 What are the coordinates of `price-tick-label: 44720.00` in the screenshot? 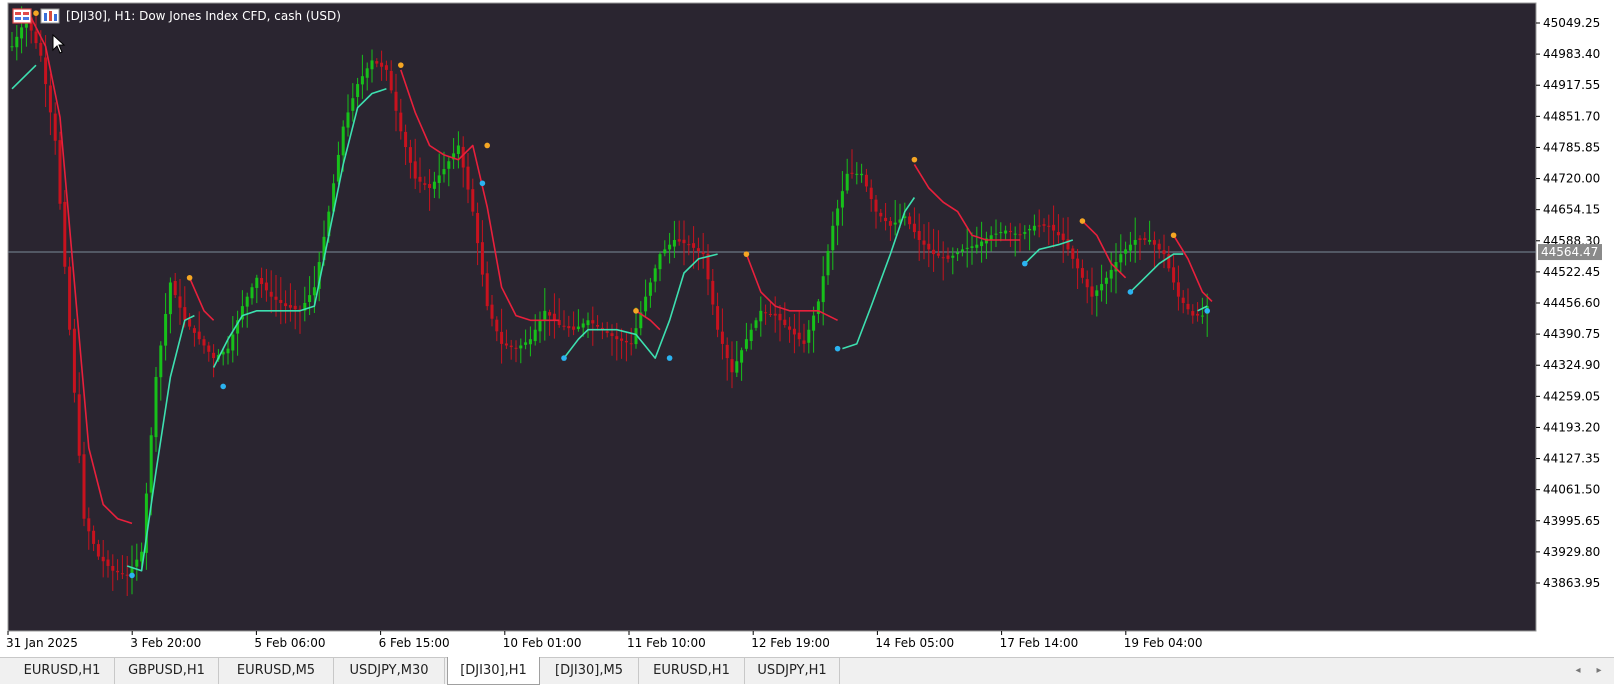 It's located at (1571, 179).